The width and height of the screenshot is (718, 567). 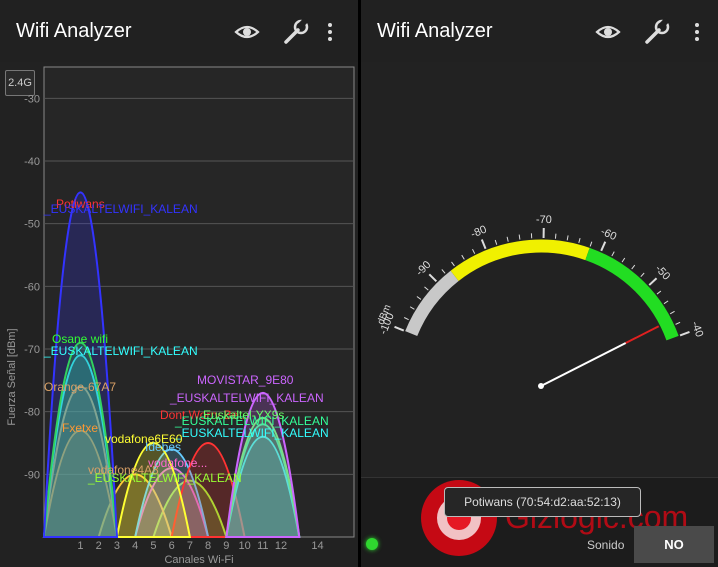 What do you see at coordinates (542, 502) in the screenshot?
I see `selected-network-button: Potiwans (70:54:d2:aa:52:13)` at bounding box center [542, 502].